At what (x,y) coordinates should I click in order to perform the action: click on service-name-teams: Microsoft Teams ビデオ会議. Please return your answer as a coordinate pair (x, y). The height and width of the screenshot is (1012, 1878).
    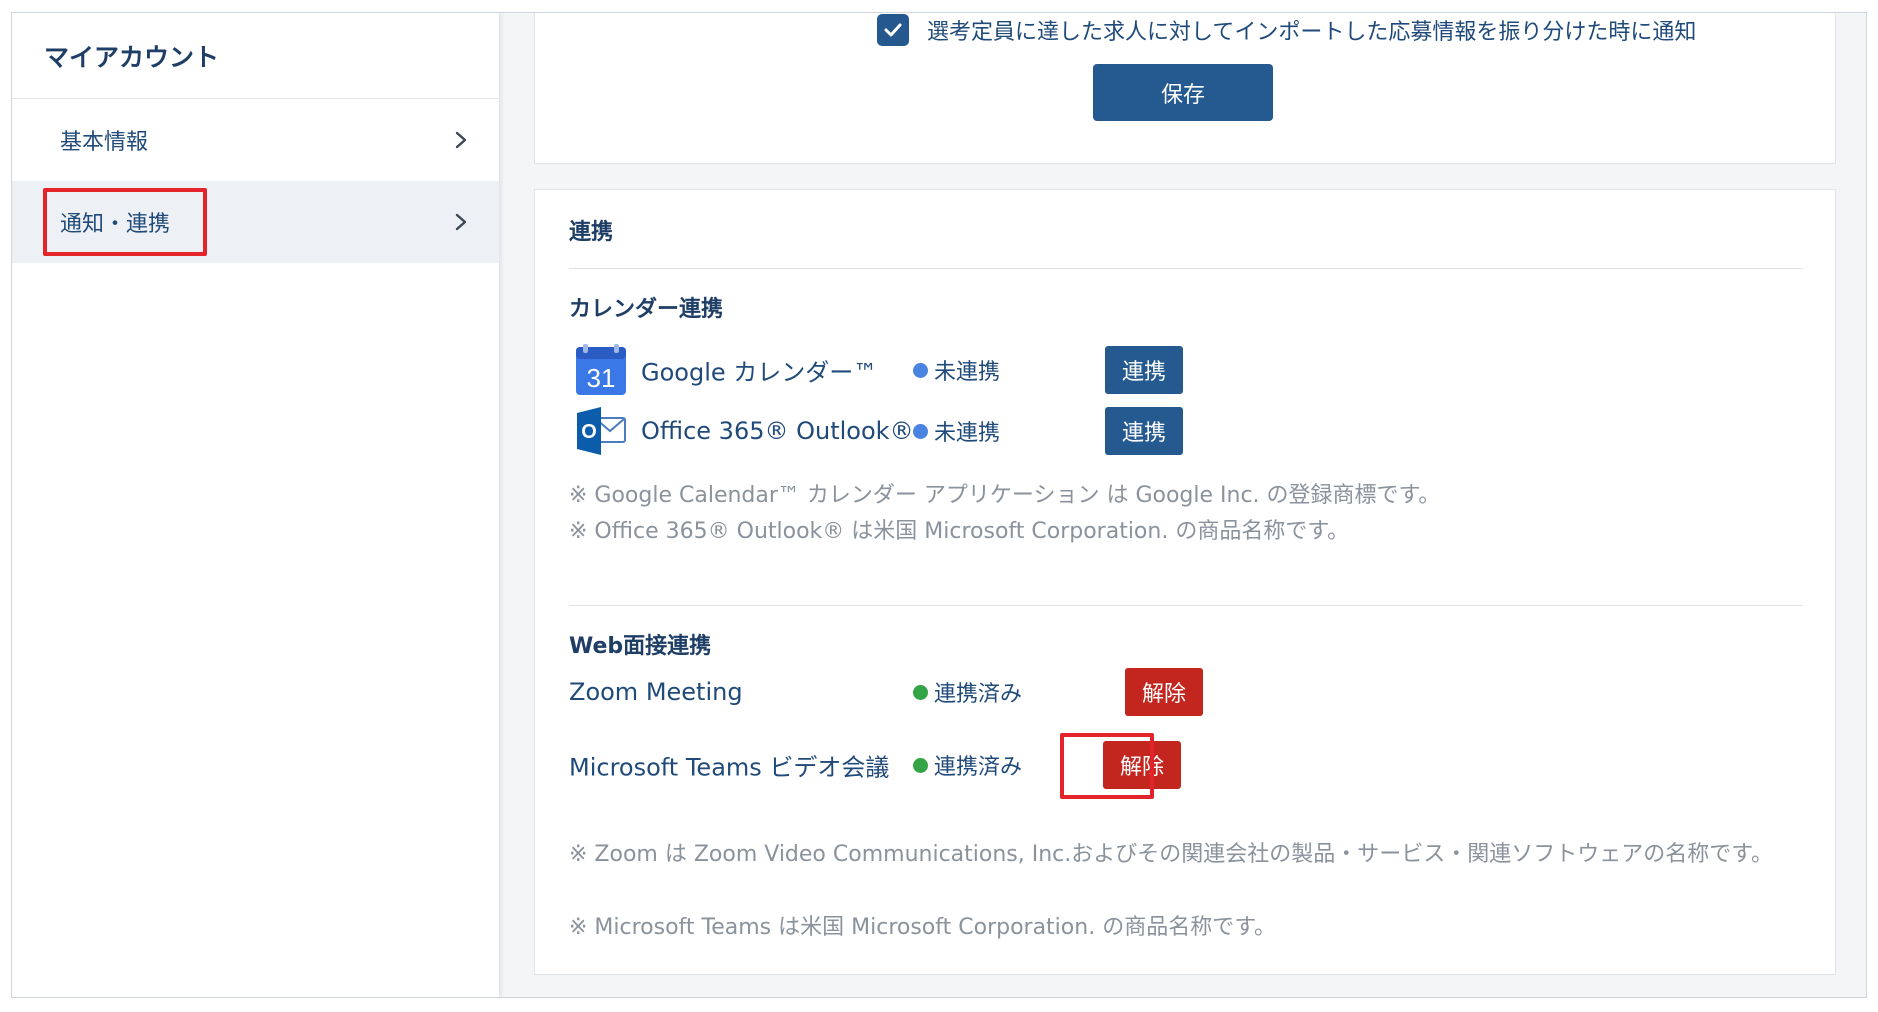
    Looking at the image, I should click on (729, 767).